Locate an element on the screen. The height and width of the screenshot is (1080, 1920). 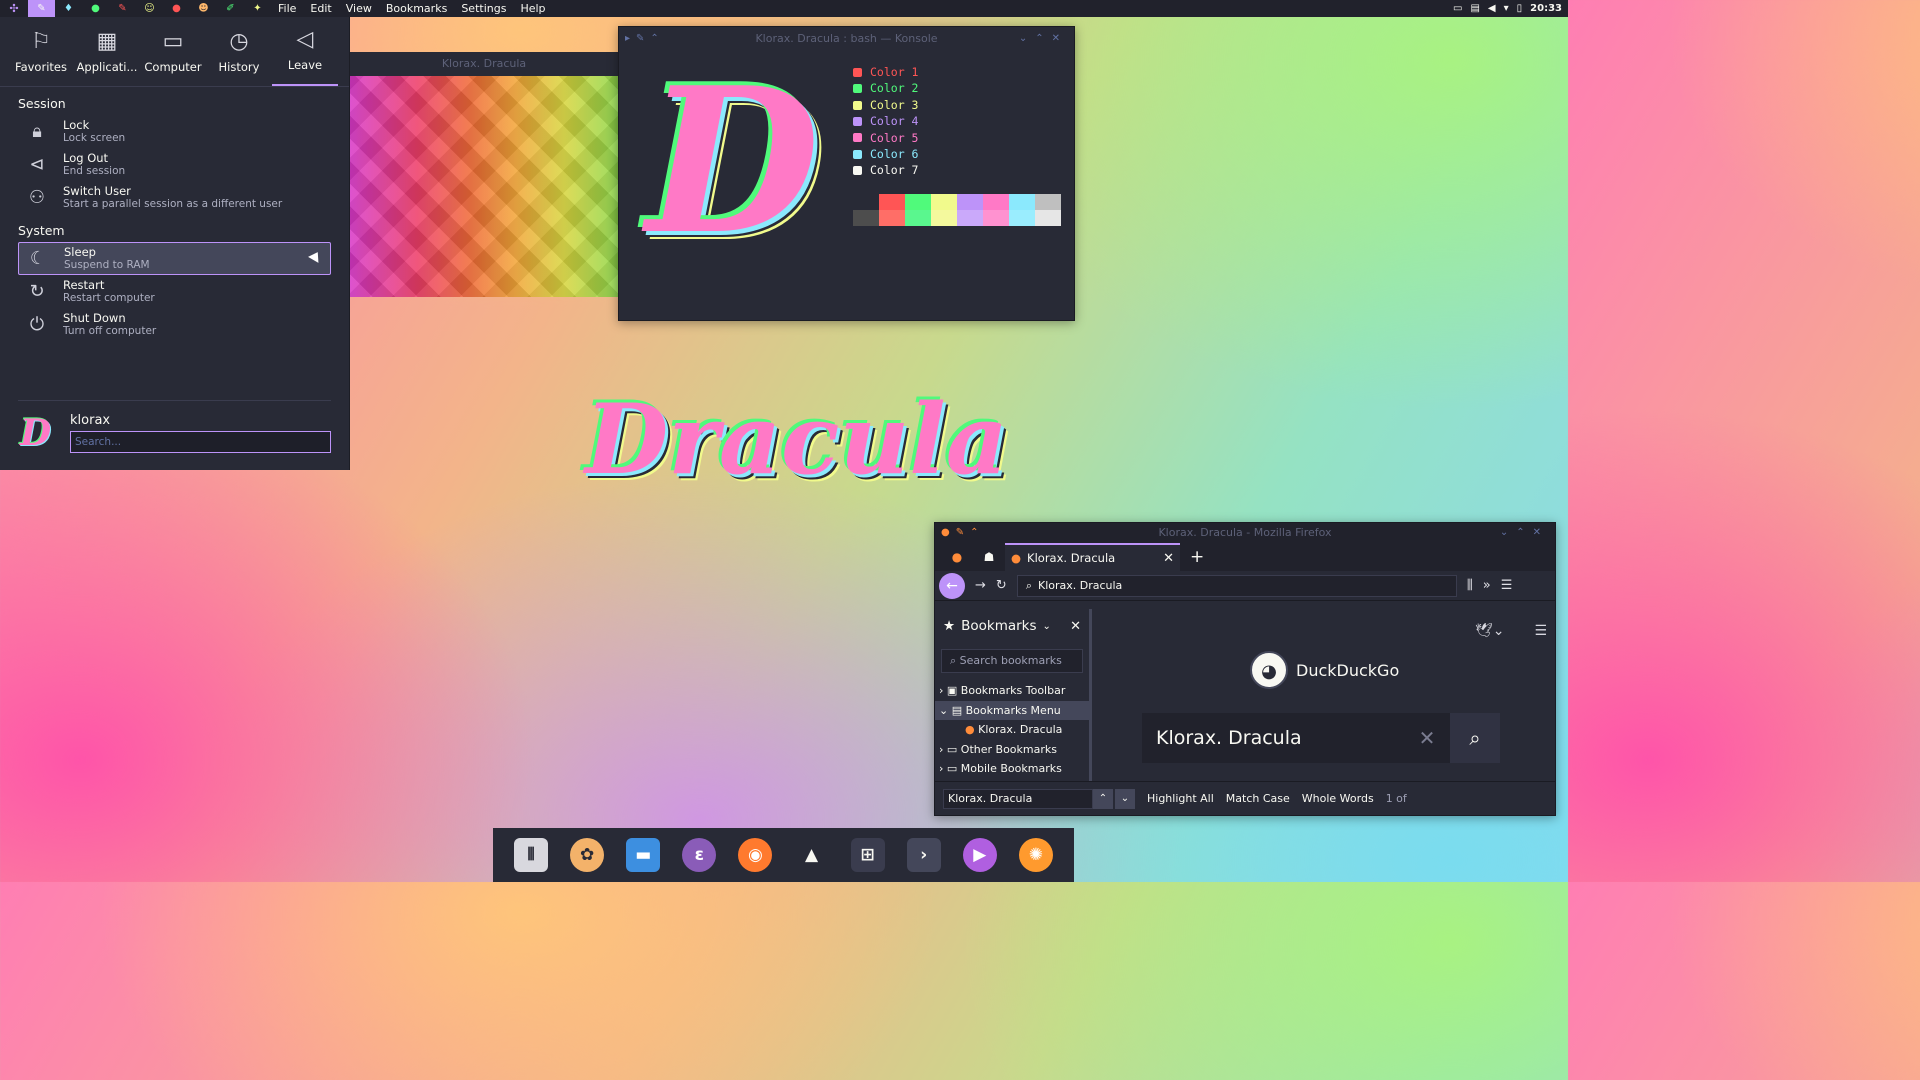
file-manager-icon: ▬ is located at coordinates (643, 855).